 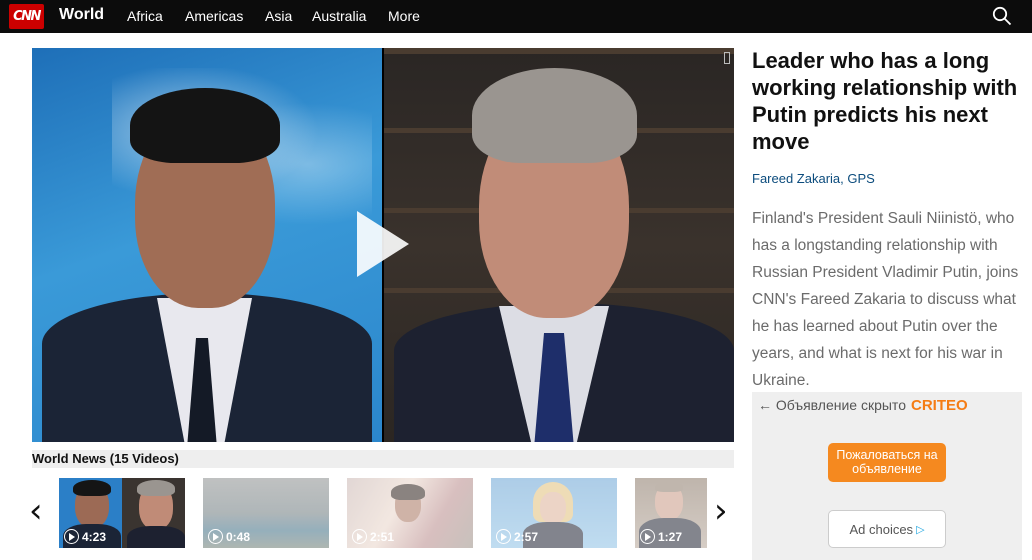 What do you see at coordinates (920, 529) in the screenshot?
I see `ad-choices-icon: ▷` at bounding box center [920, 529].